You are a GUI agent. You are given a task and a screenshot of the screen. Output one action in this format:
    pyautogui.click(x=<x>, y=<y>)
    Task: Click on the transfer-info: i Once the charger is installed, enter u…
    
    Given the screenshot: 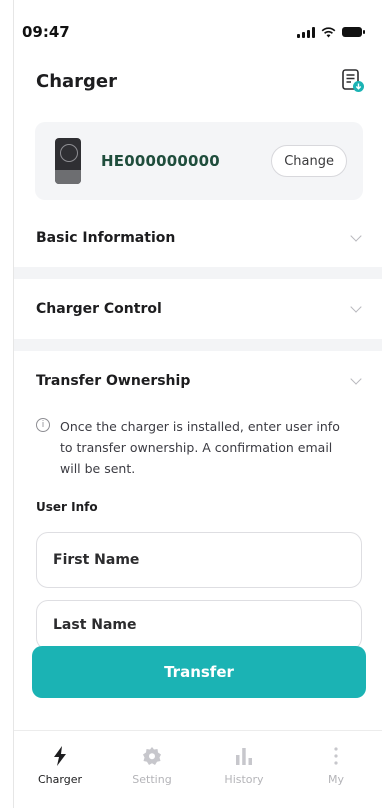 What is the action you would take?
    pyautogui.click(x=196, y=447)
    